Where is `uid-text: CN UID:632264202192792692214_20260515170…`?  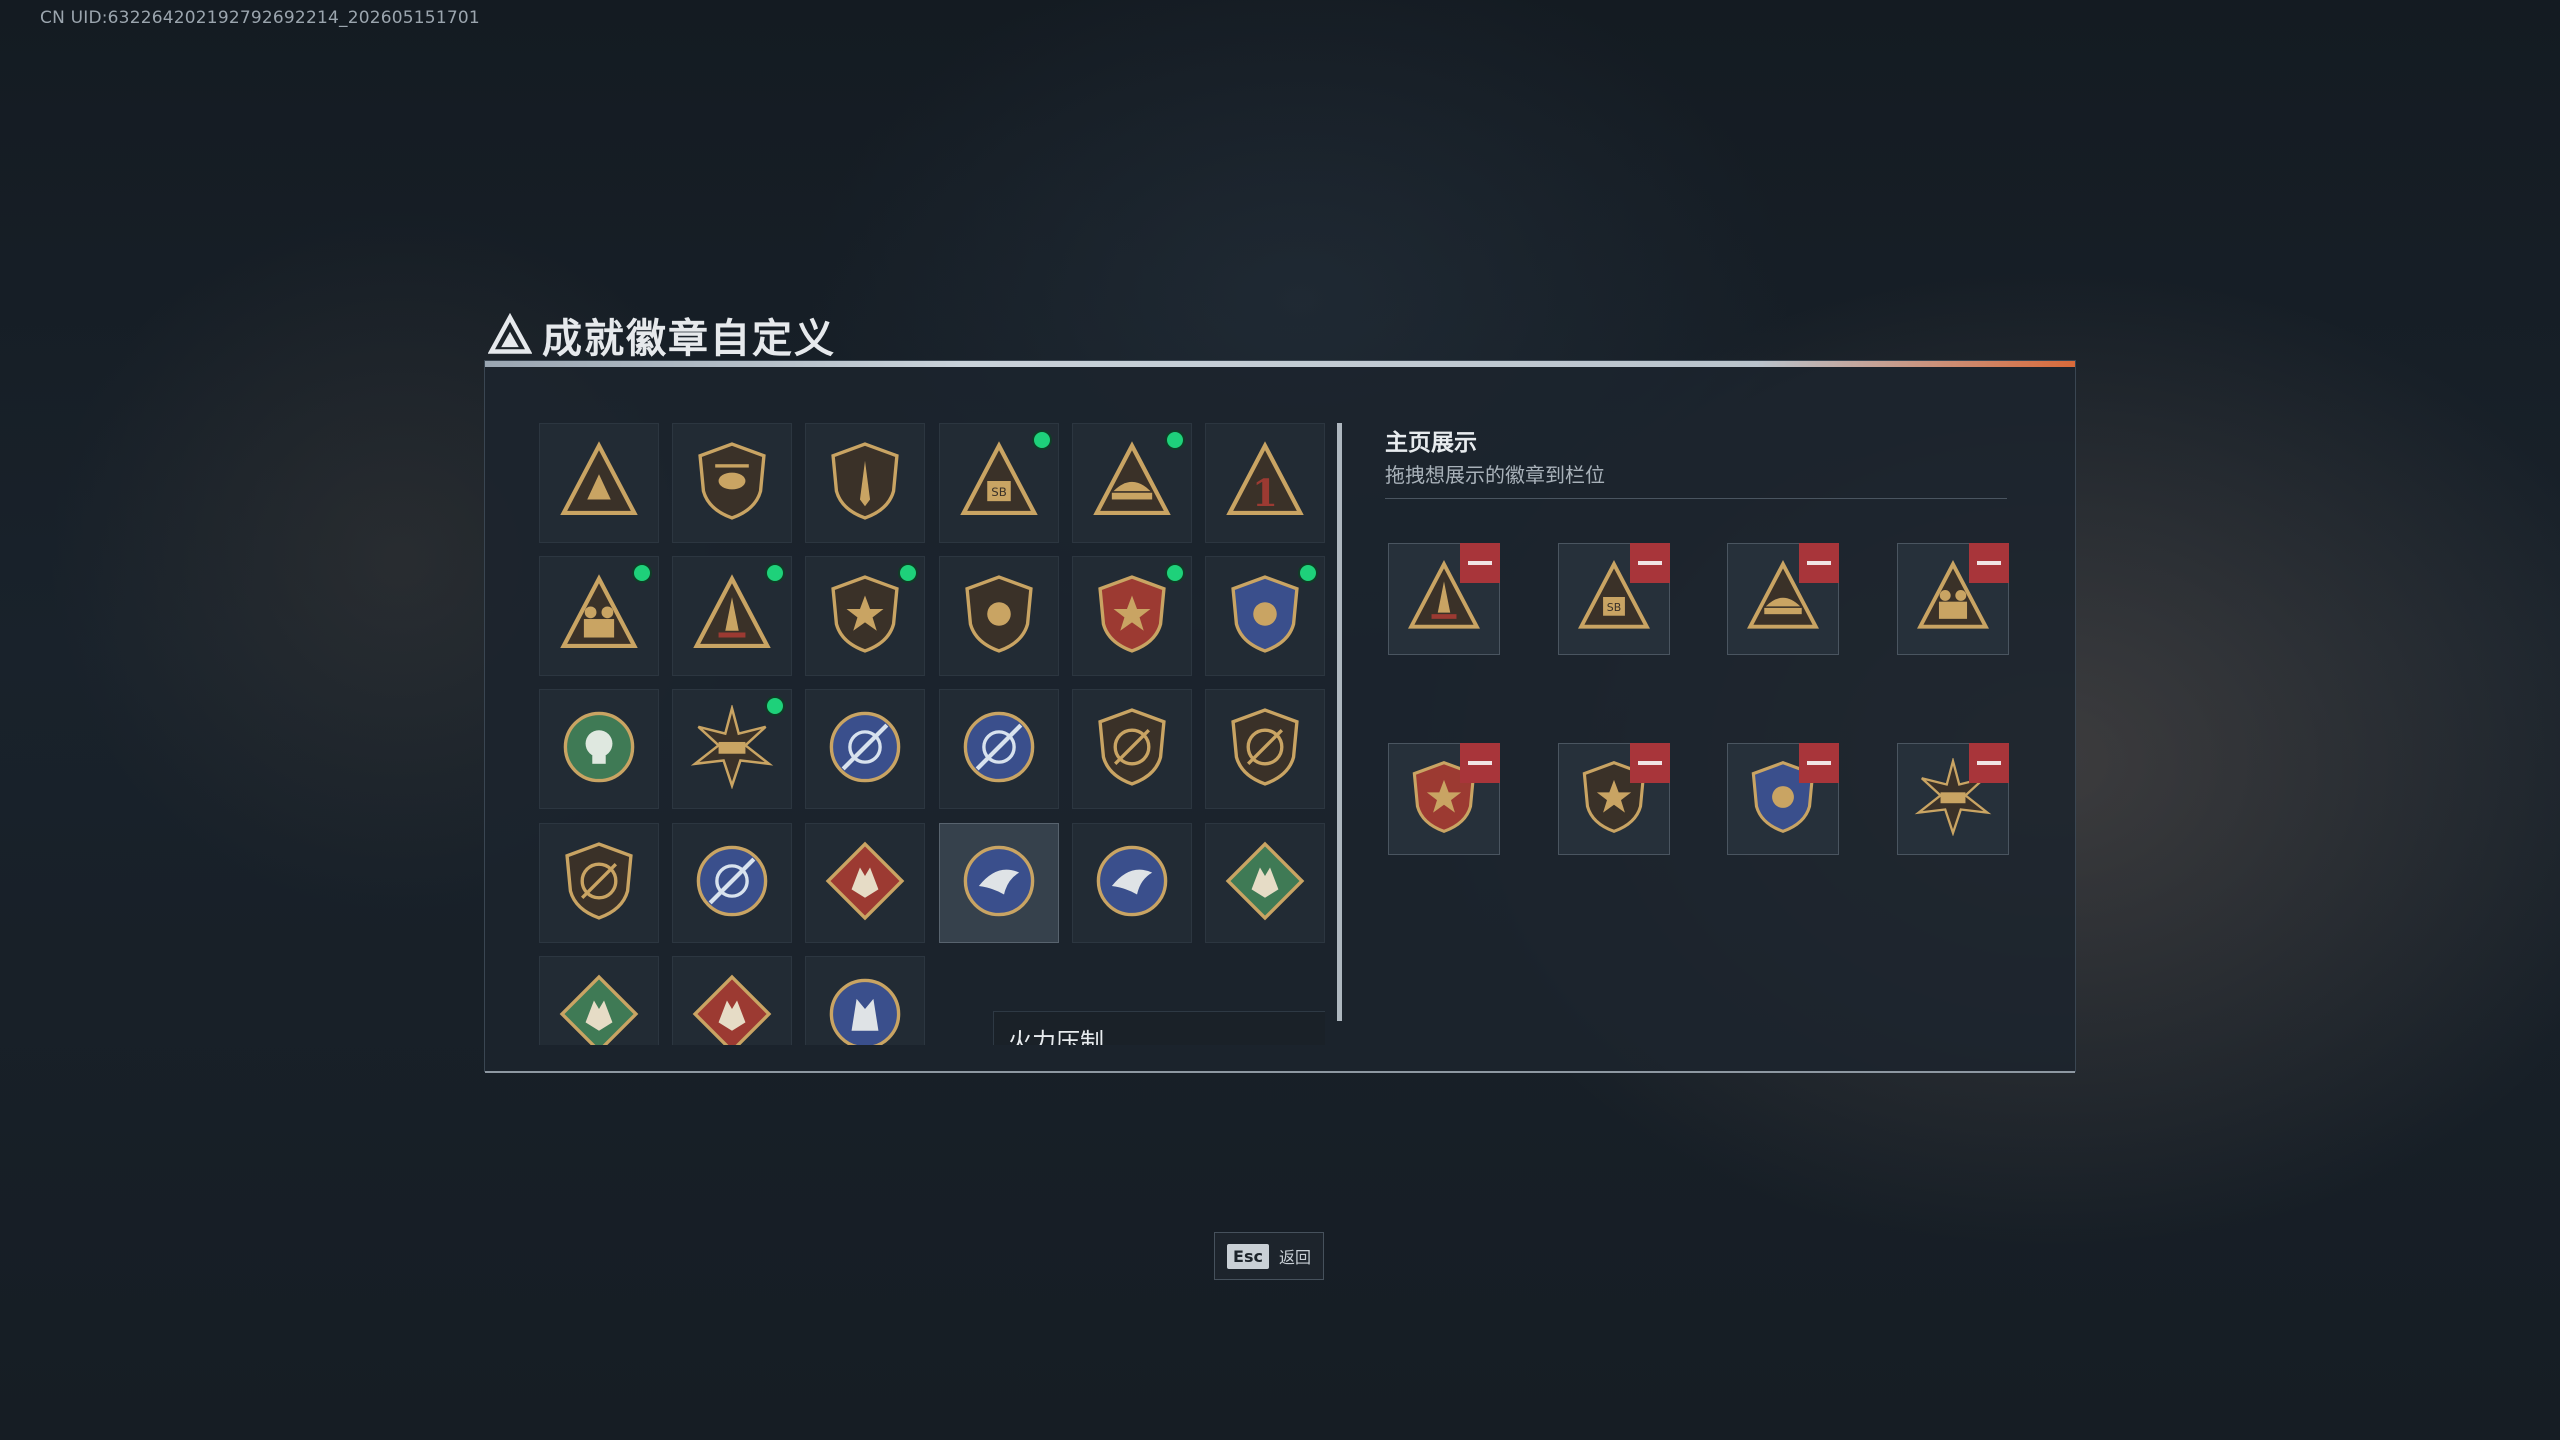
uid-text: CN UID:632264202192792692214_20260515170… is located at coordinates (260, 18).